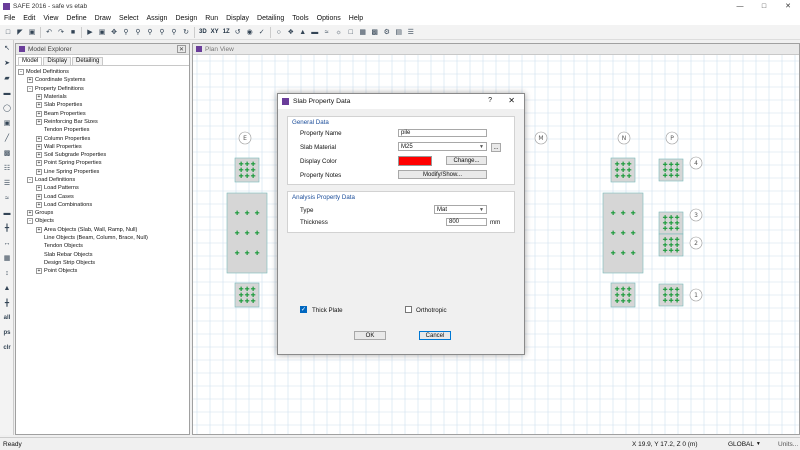 The height and width of the screenshot is (450, 800). I want to click on warning-icon: ▲, so click(303, 32).